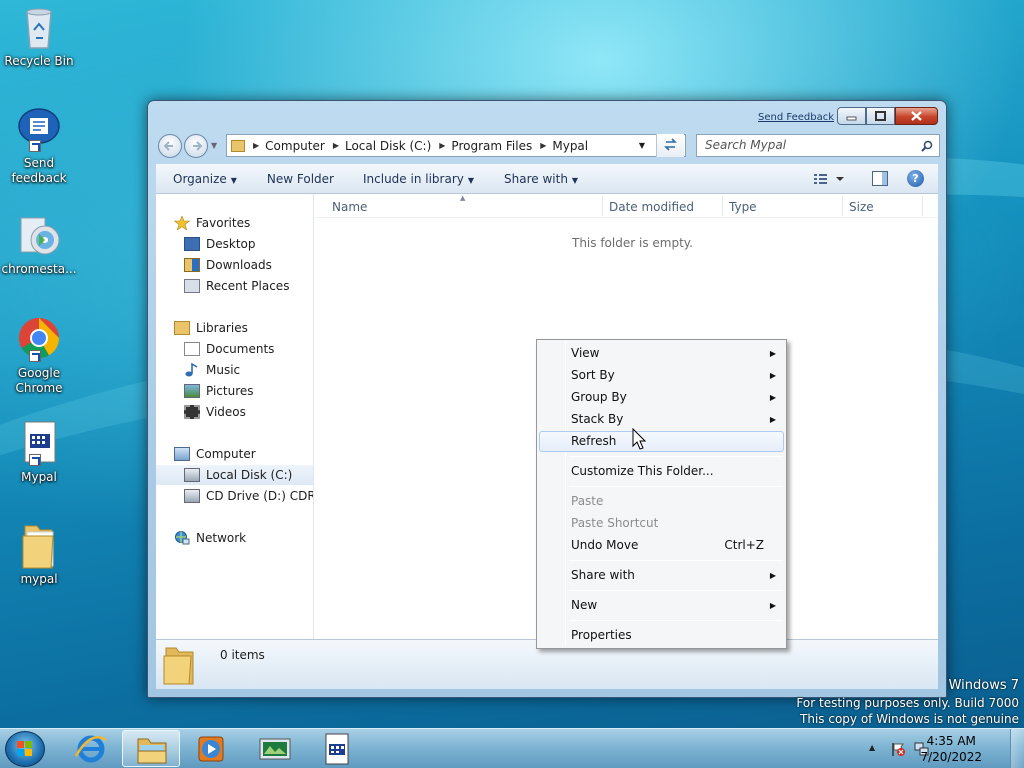 Image resolution: width=1024 pixels, height=768 pixels. I want to click on windows-logo-icon, so click(24, 748).